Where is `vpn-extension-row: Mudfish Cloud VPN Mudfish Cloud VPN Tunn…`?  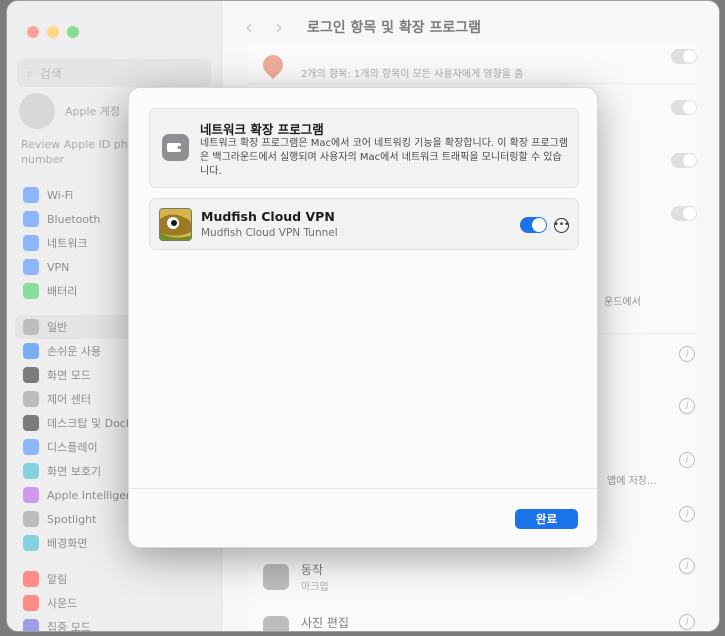 vpn-extension-row: Mudfish Cloud VPN Mudfish Cloud VPN Tunn… is located at coordinates (364, 224).